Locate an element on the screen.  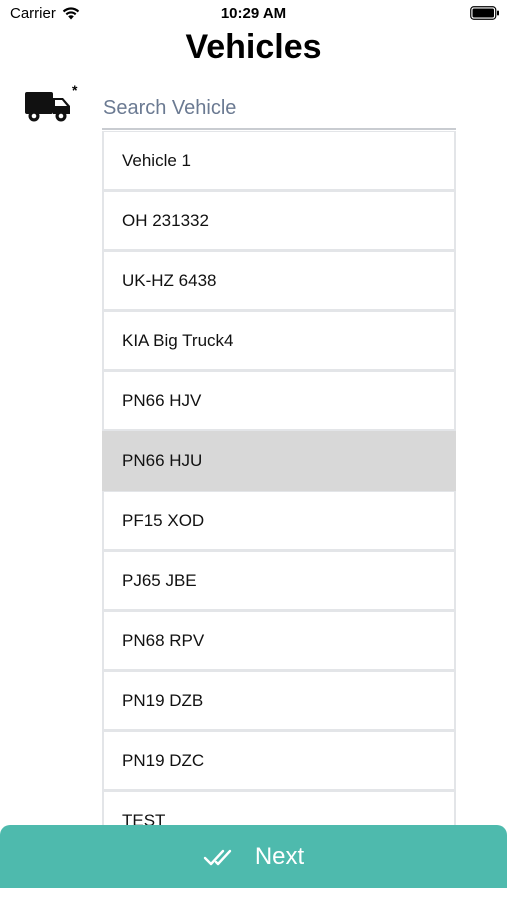
vehicle-list-item: PN19 DZB is located at coordinates (279, 701).